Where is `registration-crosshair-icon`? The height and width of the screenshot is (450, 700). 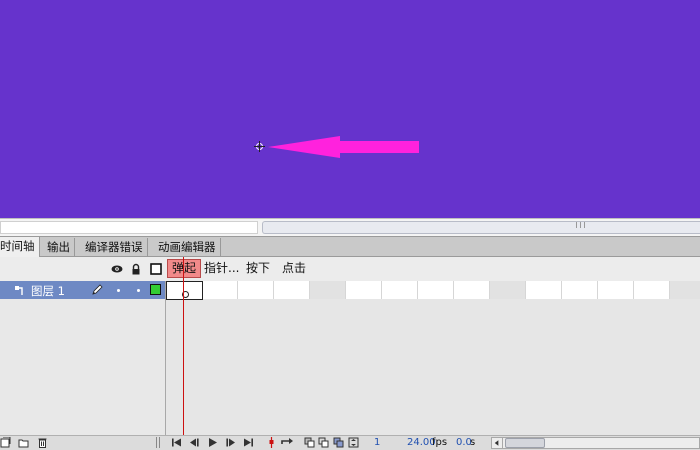 registration-crosshair-icon is located at coordinates (259, 146).